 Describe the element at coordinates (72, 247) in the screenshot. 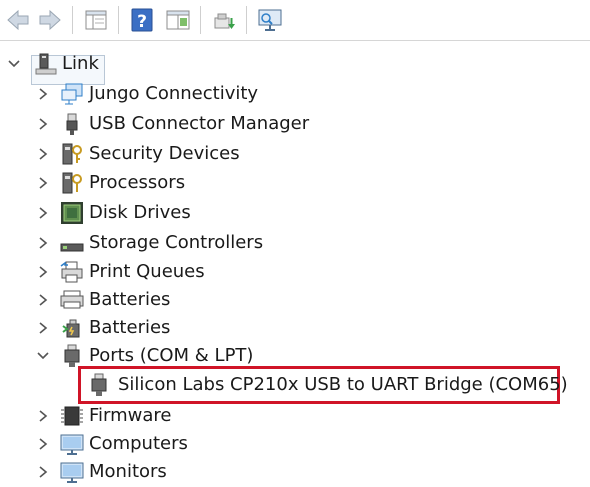

I see `storage-controller-icon` at that location.